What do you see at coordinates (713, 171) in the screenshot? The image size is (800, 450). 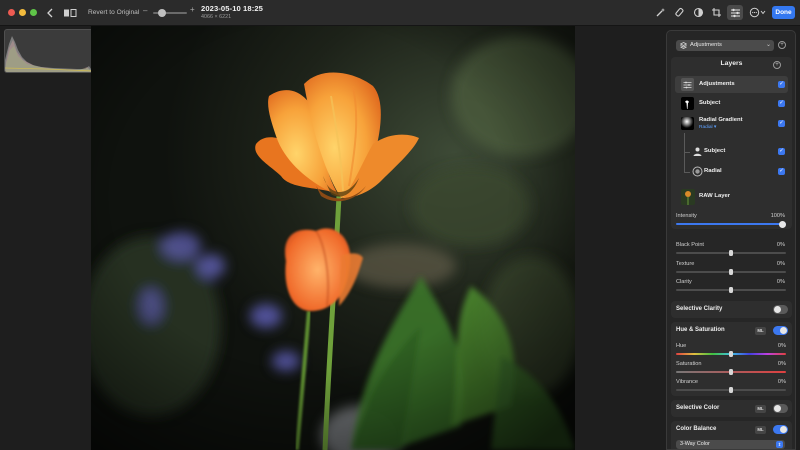 I see `mask-label: Radial` at bounding box center [713, 171].